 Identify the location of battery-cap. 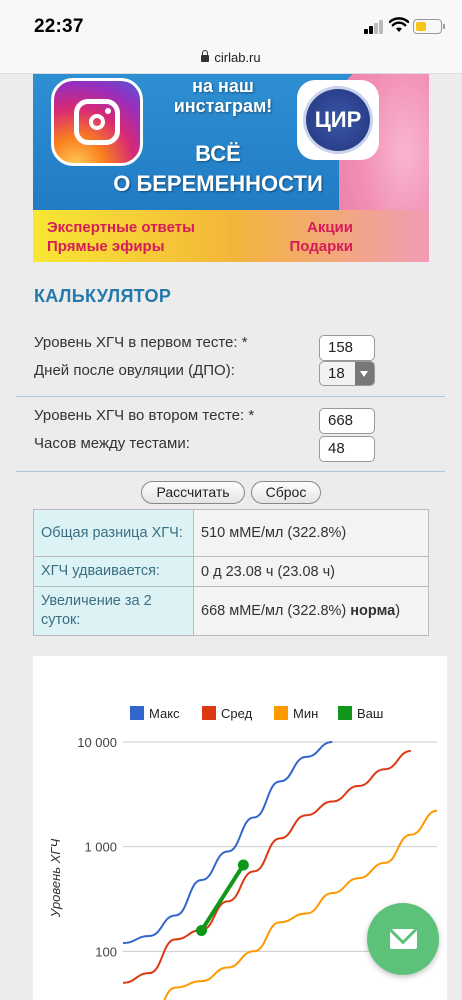
(444, 26).